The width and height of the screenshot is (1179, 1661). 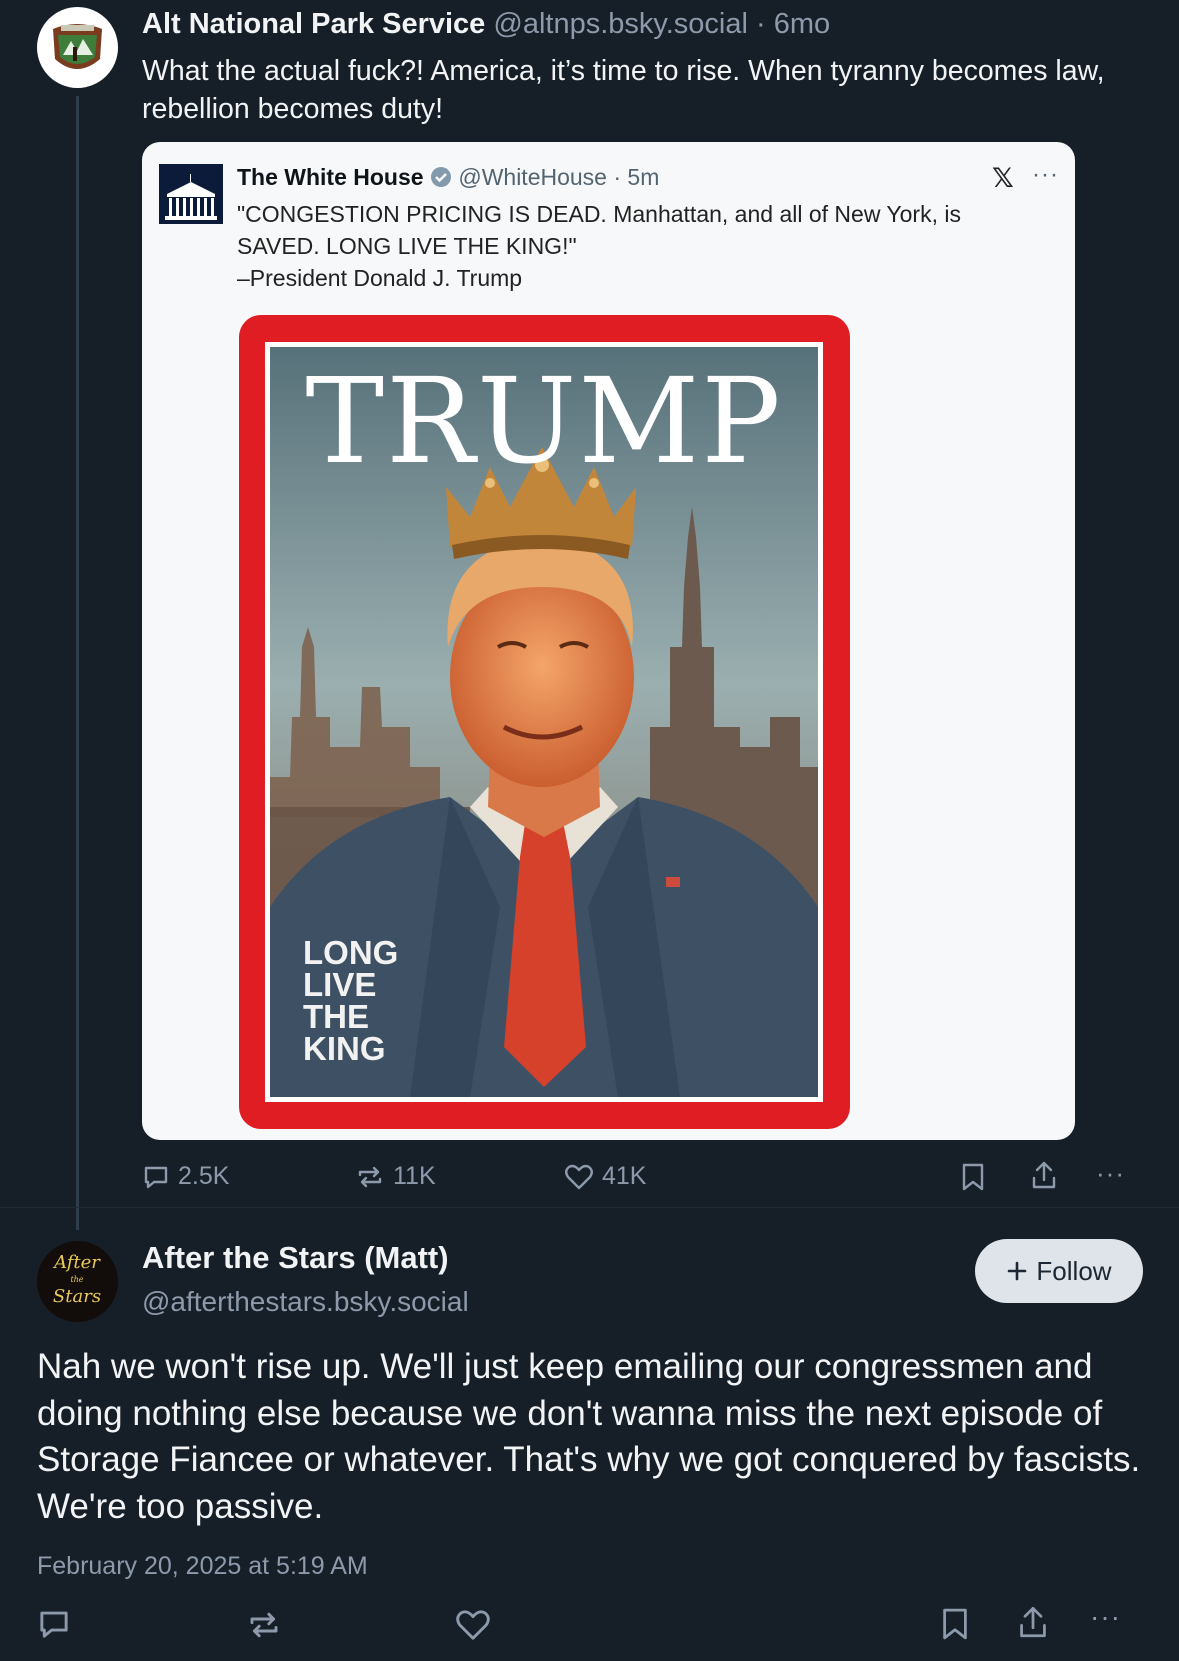 I want to click on embed-header: The White House @WhiteHouse · 5m, so click(x=448, y=177).